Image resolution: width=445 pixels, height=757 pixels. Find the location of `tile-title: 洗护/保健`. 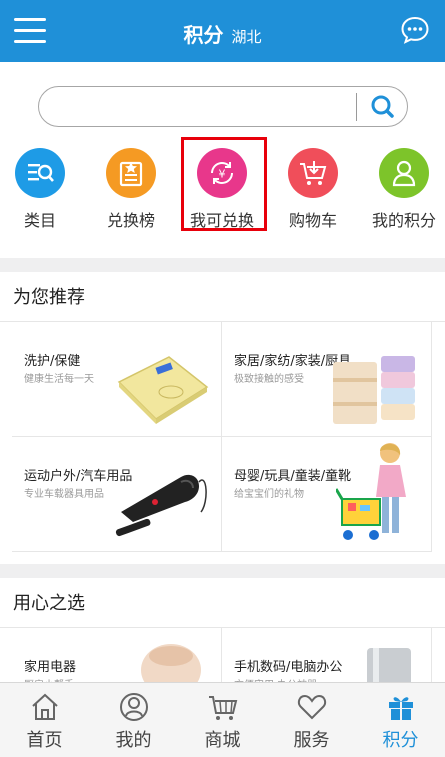

tile-title: 洗护/保健 is located at coordinates (52, 361).